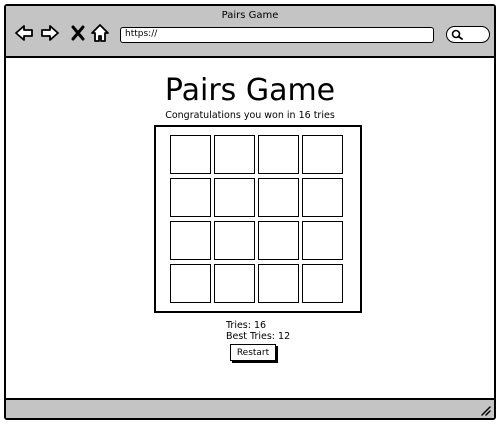 The image size is (500, 424). What do you see at coordinates (258, 336) in the screenshot?
I see `best-tries-count: Best Tries: 12` at bounding box center [258, 336].